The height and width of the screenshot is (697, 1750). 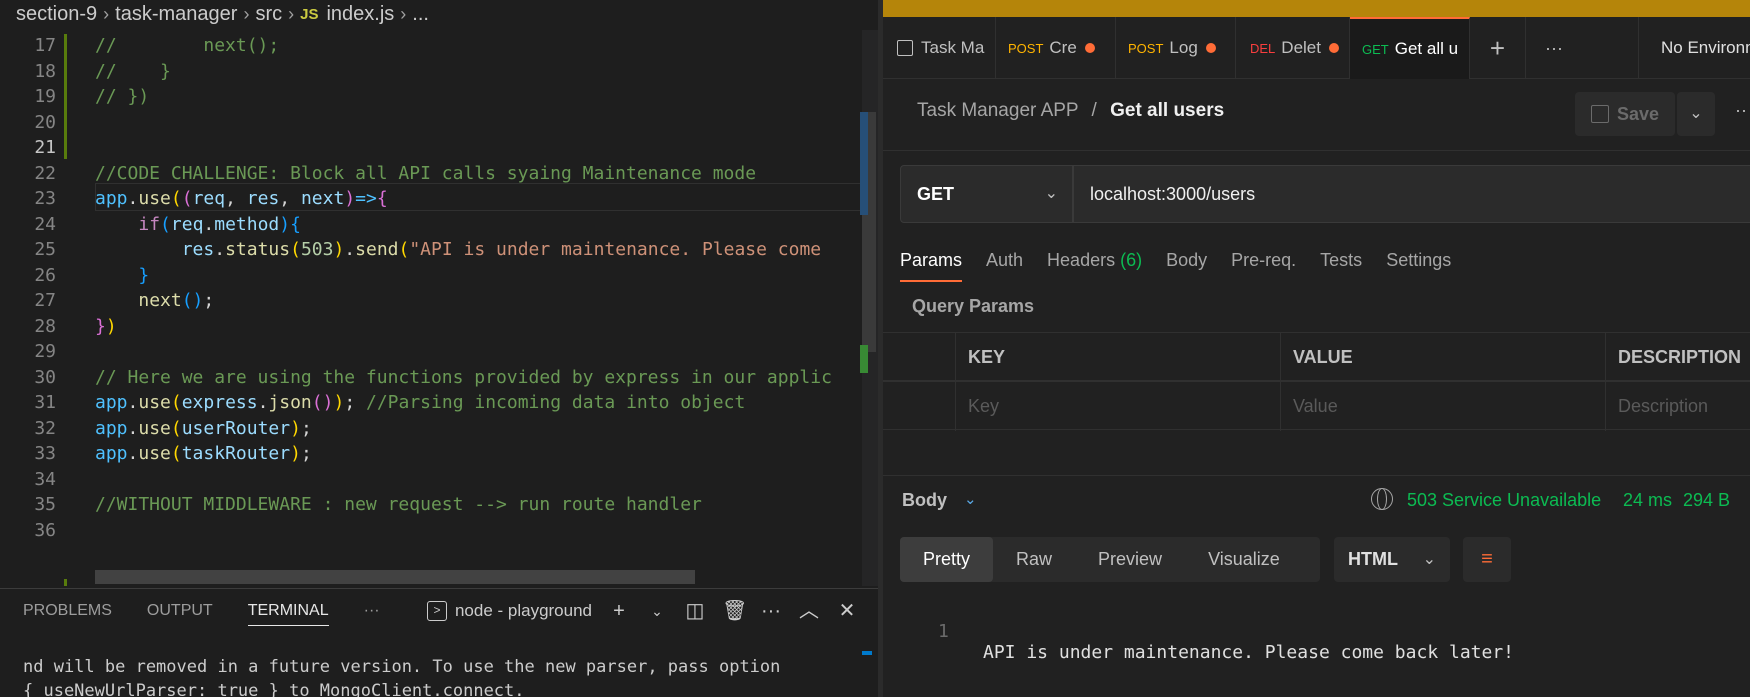 I want to click on split-terminal-icon: ◫, so click(x=695, y=611).